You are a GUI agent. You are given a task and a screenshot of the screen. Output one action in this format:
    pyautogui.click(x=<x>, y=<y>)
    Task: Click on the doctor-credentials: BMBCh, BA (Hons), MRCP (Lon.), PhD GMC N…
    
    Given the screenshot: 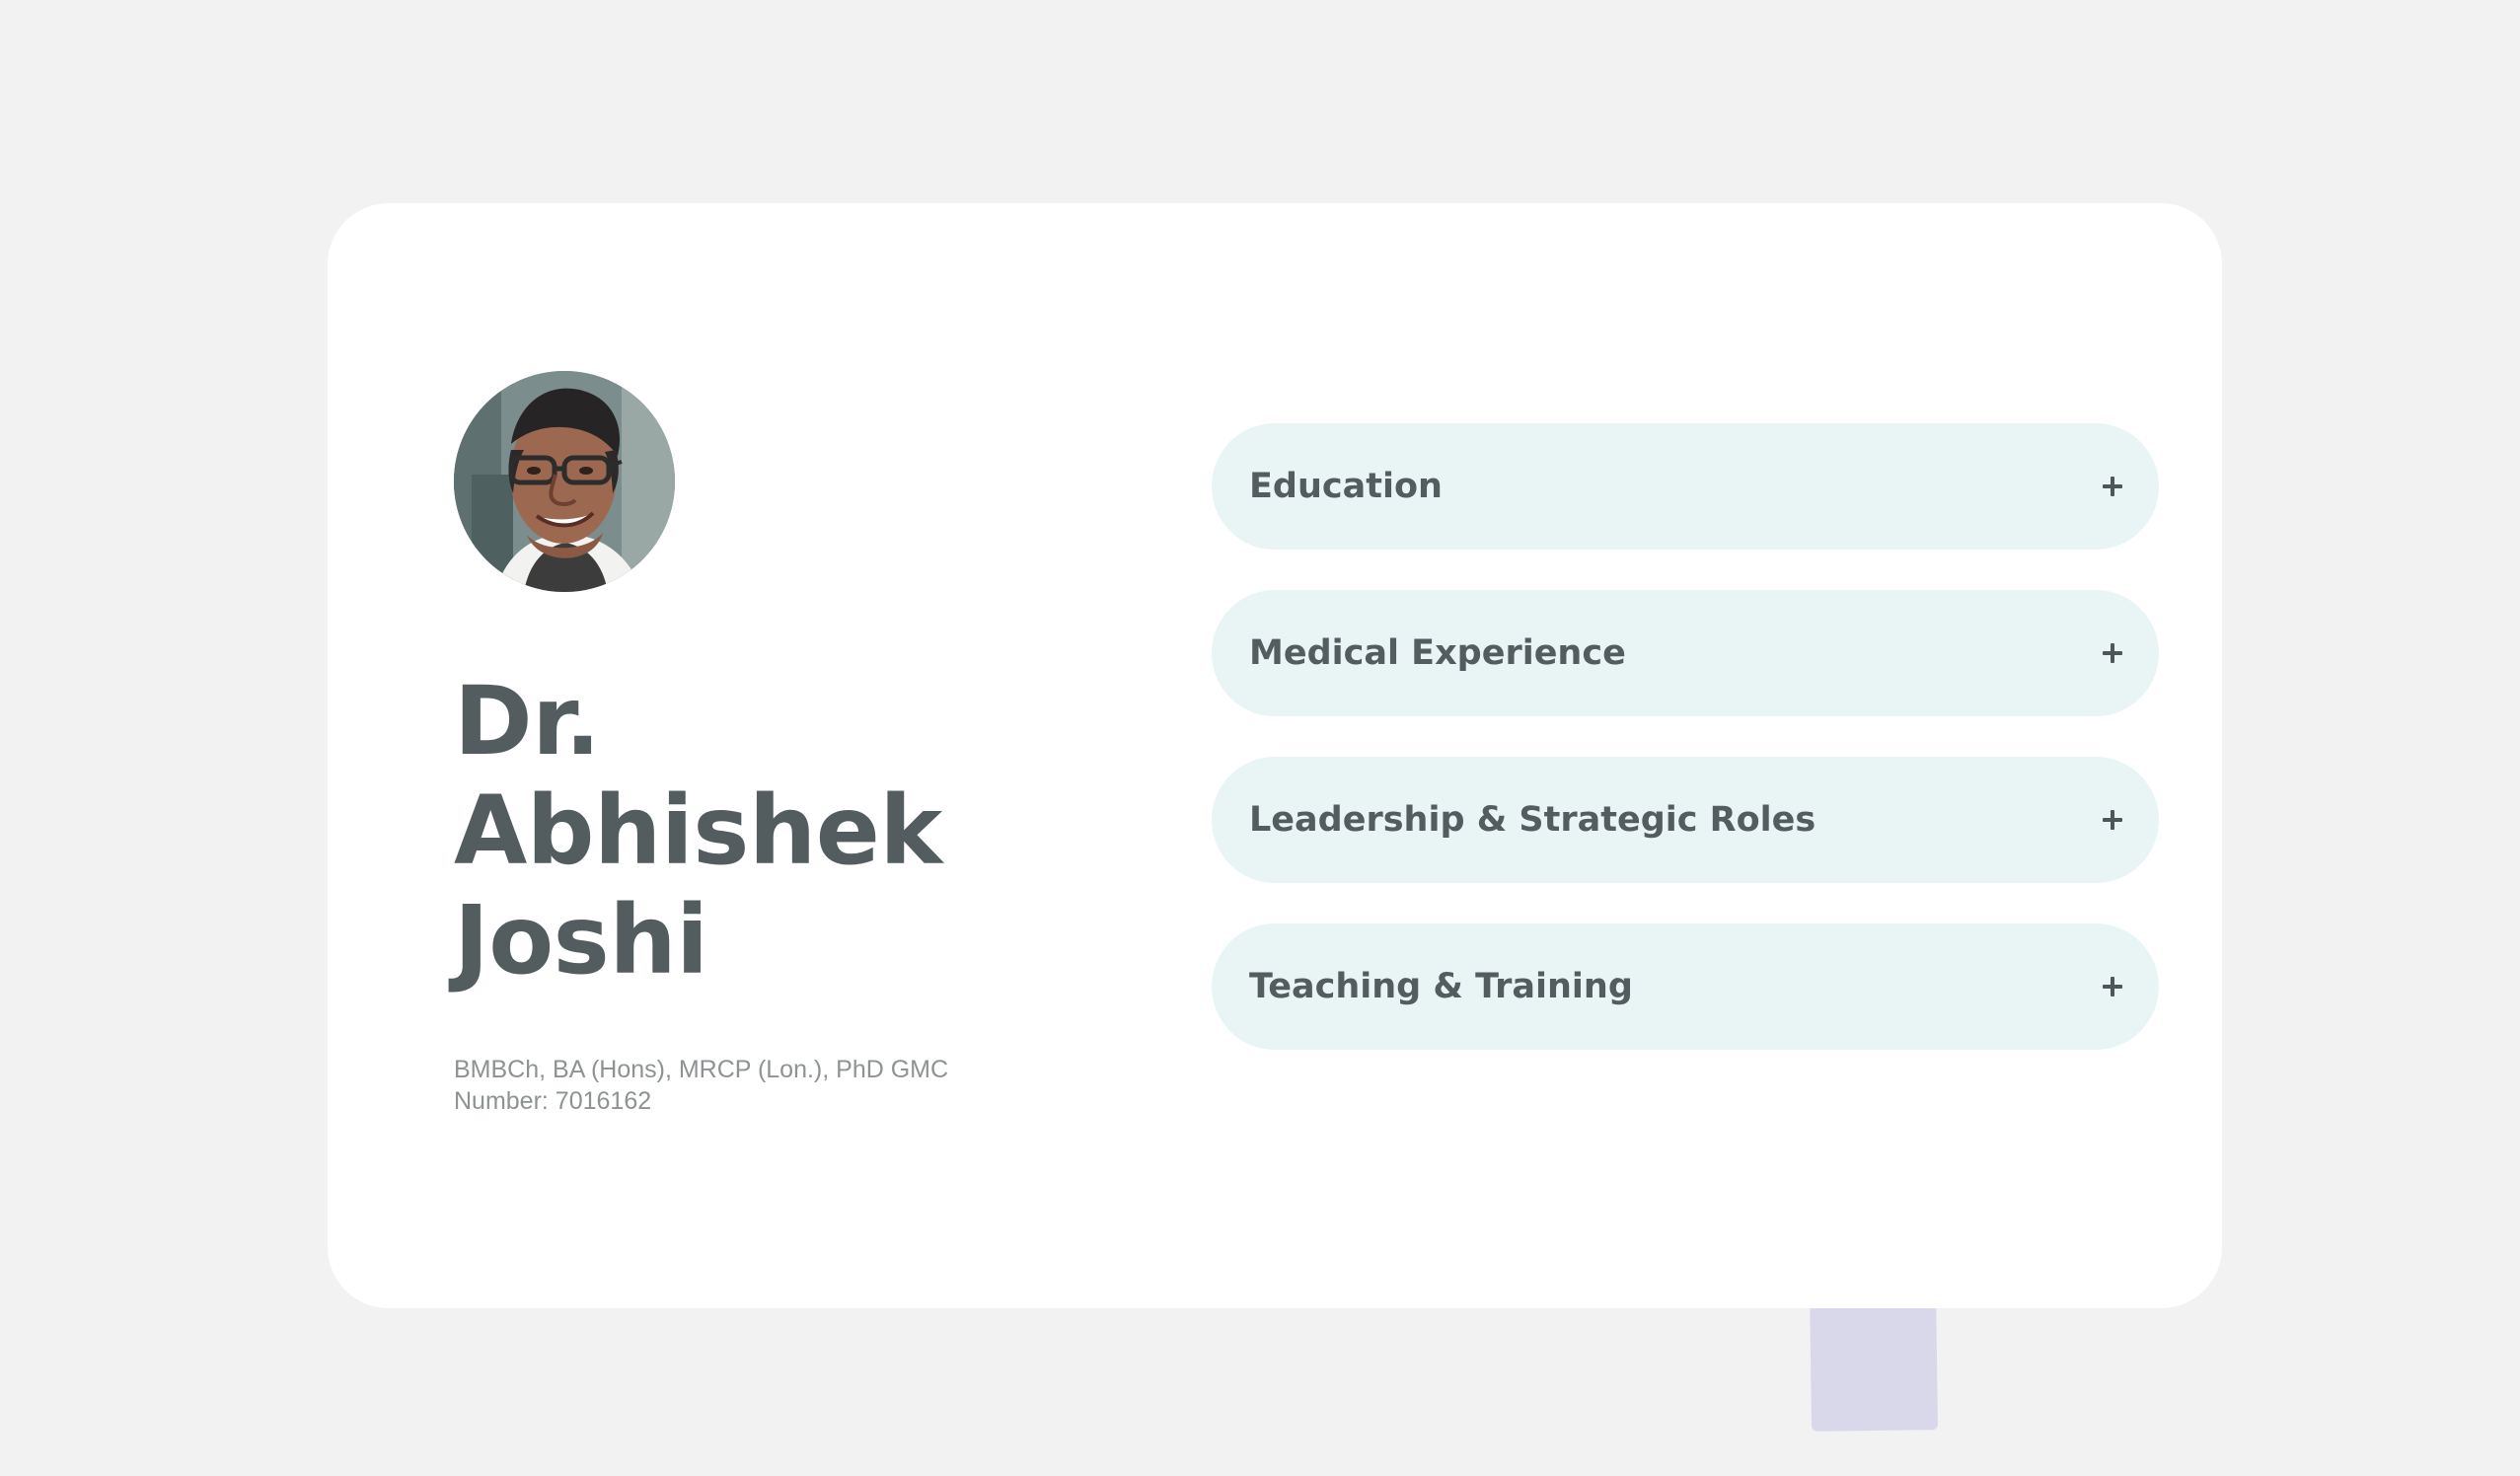 What is the action you would take?
    pyautogui.click(x=730, y=1085)
    